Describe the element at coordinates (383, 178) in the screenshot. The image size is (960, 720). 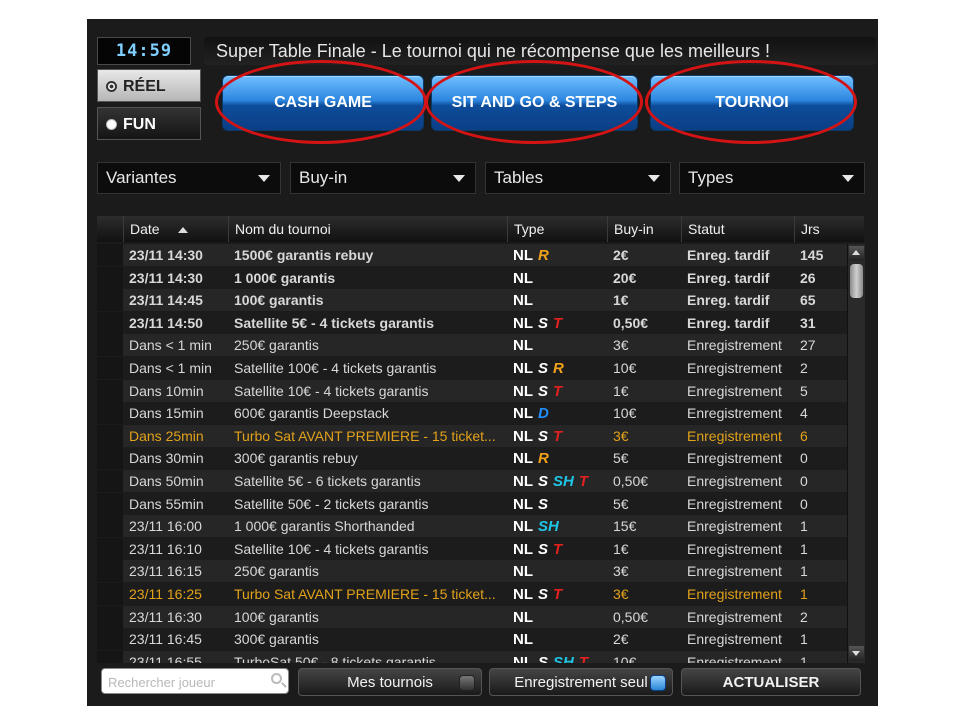
I see `filter-buyin-dropdown: Buy-in` at that location.